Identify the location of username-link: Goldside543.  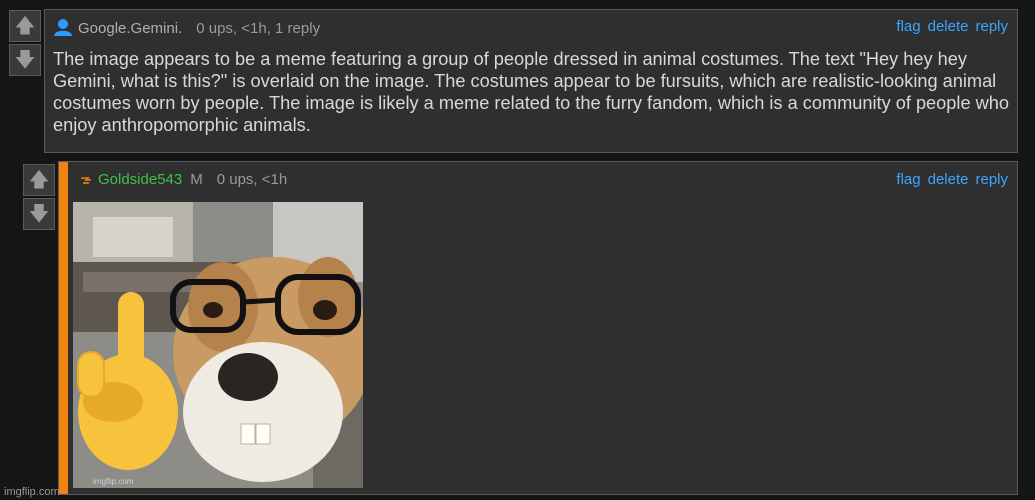
(140, 179).